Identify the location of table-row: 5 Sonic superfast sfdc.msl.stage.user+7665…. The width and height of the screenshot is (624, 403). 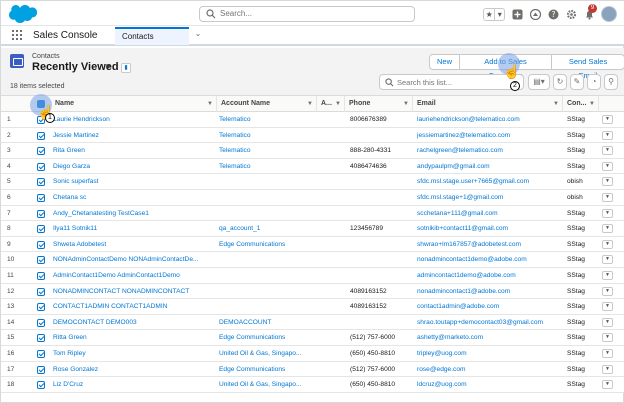
(312, 182).